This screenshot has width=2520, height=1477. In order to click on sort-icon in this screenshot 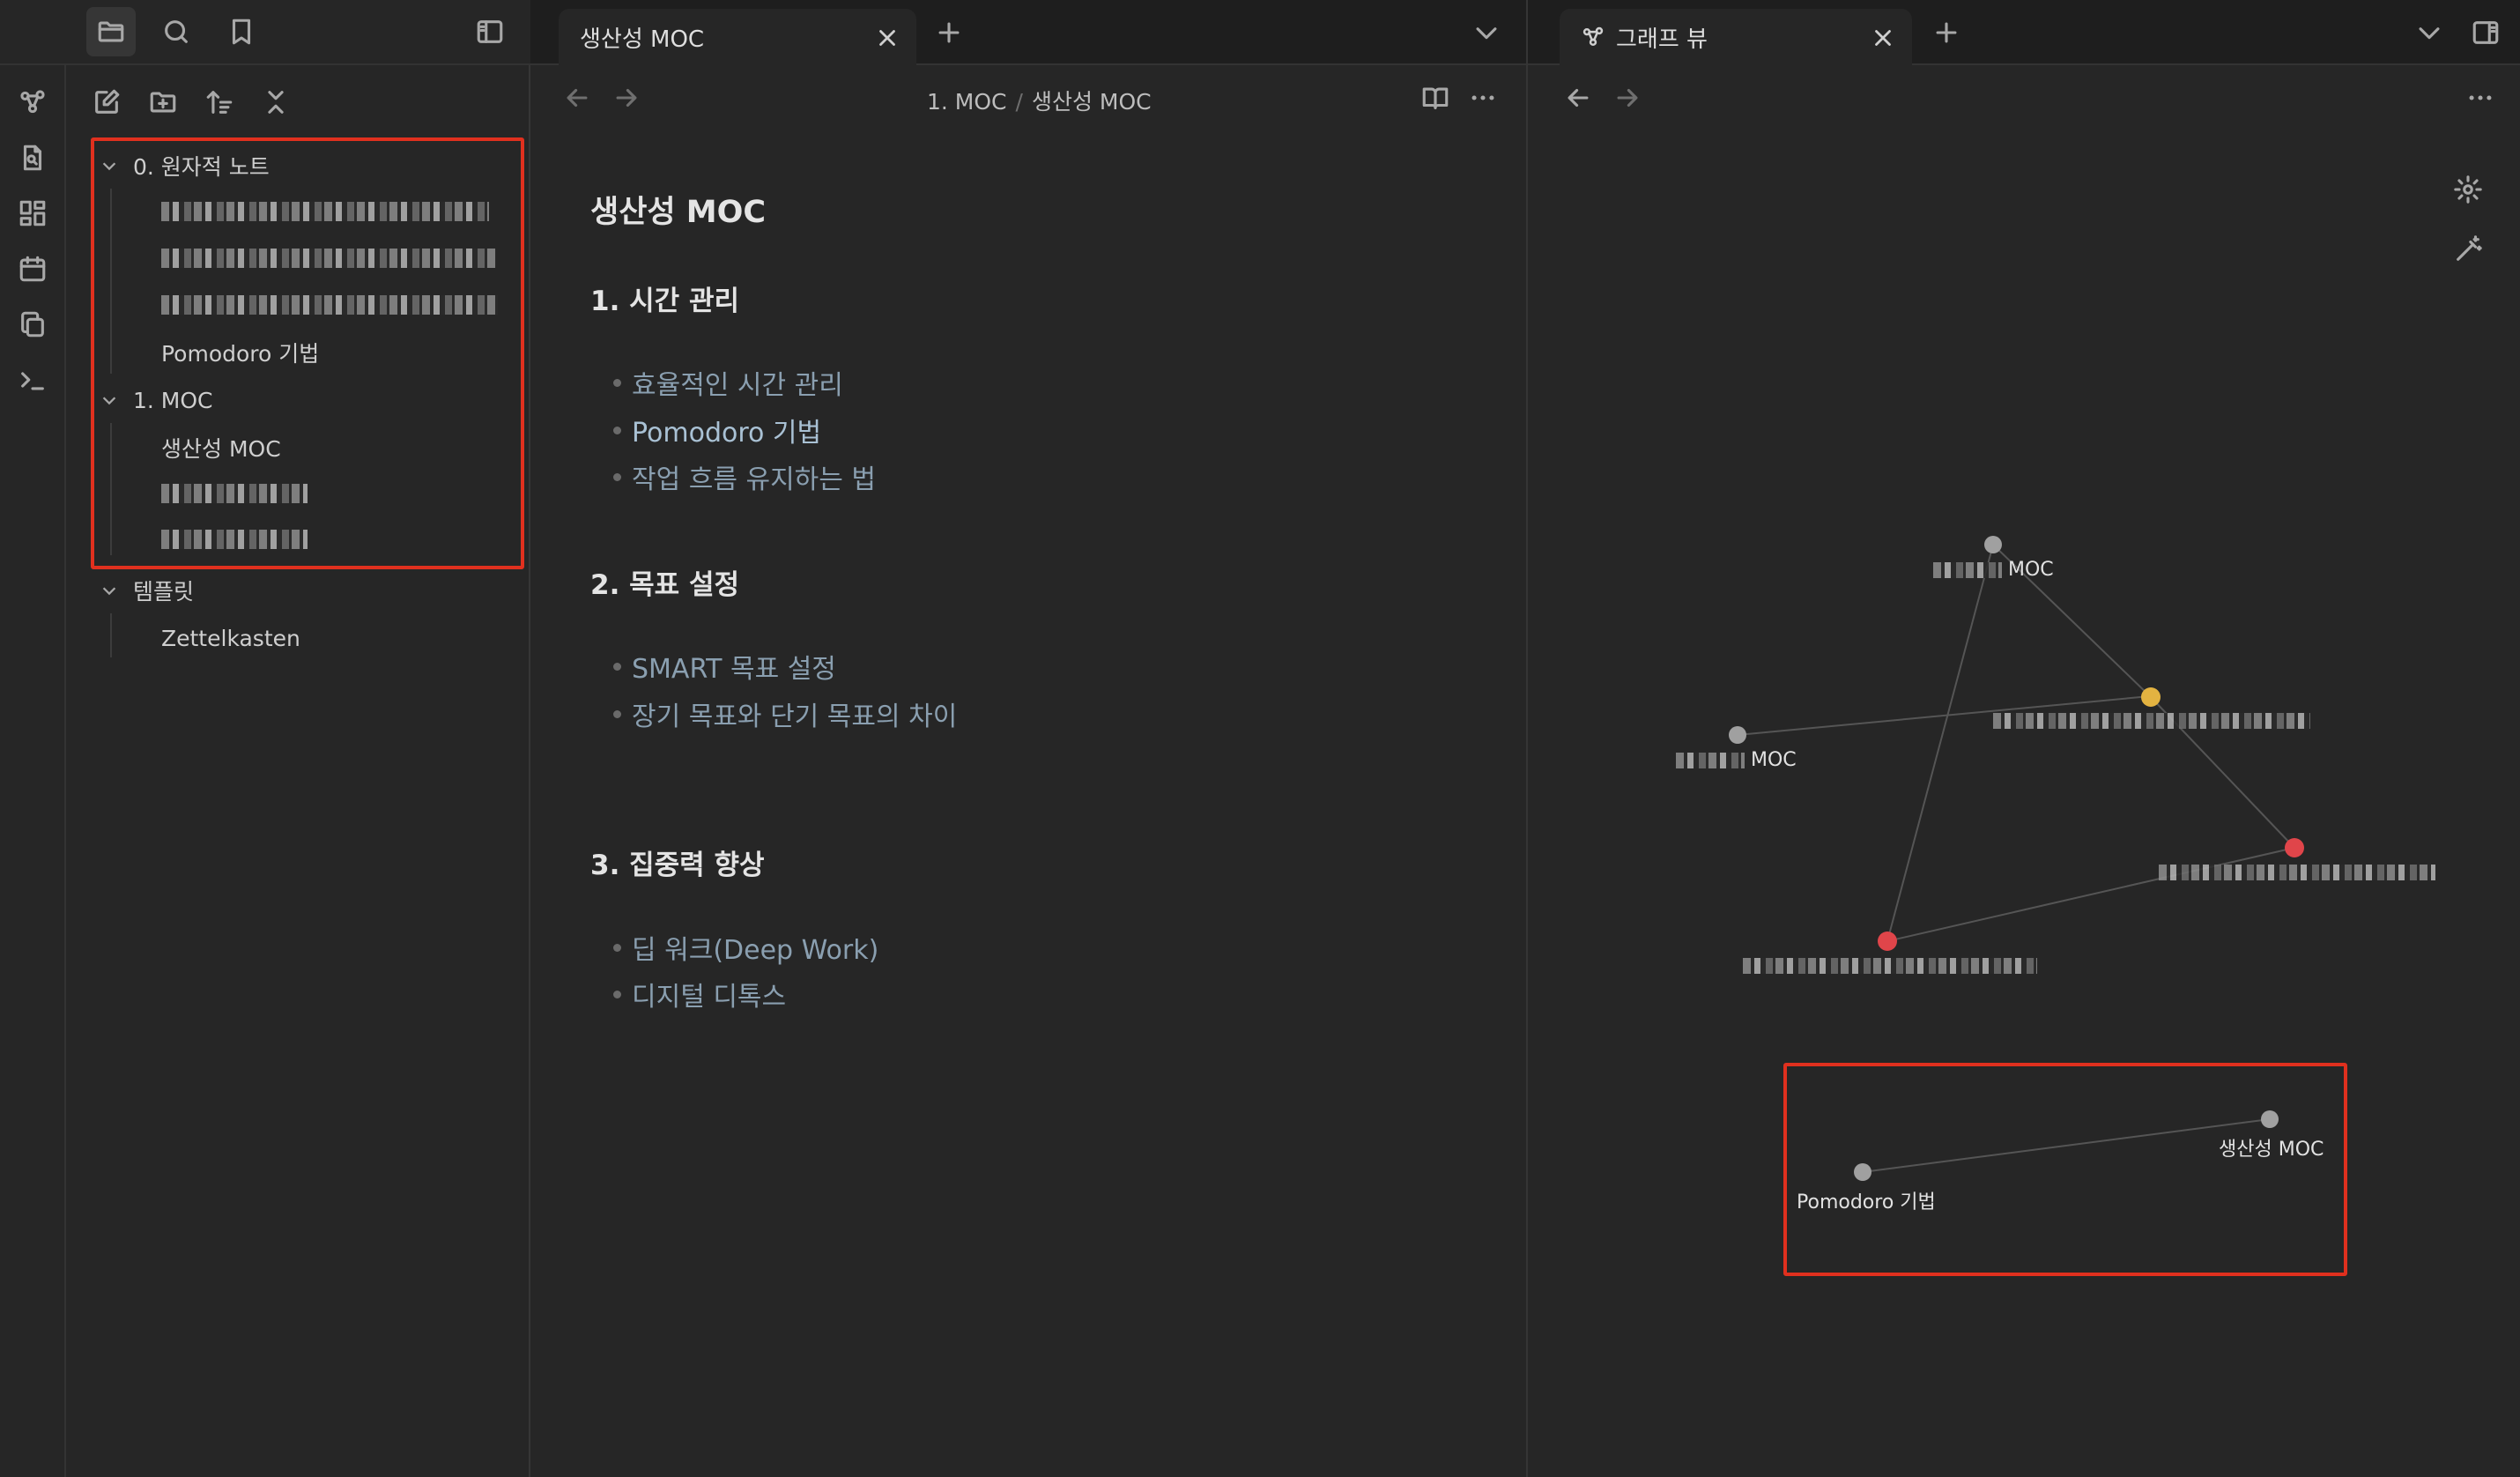, I will do `click(219, 102)`.